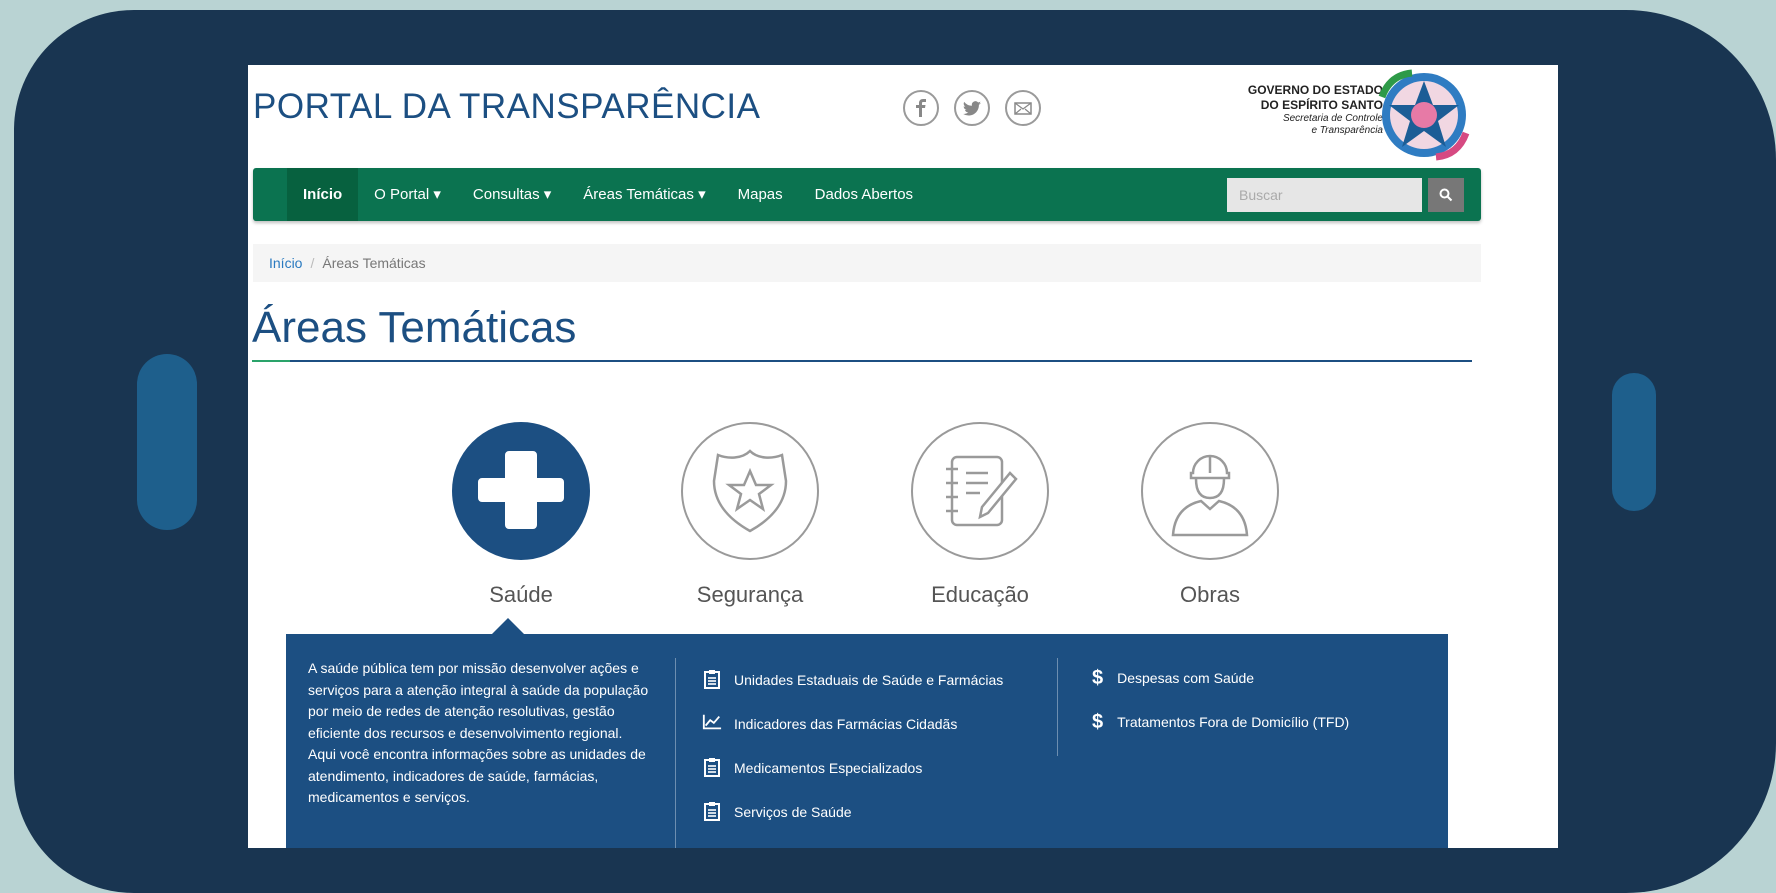 This screenshot has height=893, width=1776. What do you see at coordinates (1321, 105) in the screenshot?
I see `gov-line-2: DO ESPÍRITO SANTO` at bounding box center [1321, 105].